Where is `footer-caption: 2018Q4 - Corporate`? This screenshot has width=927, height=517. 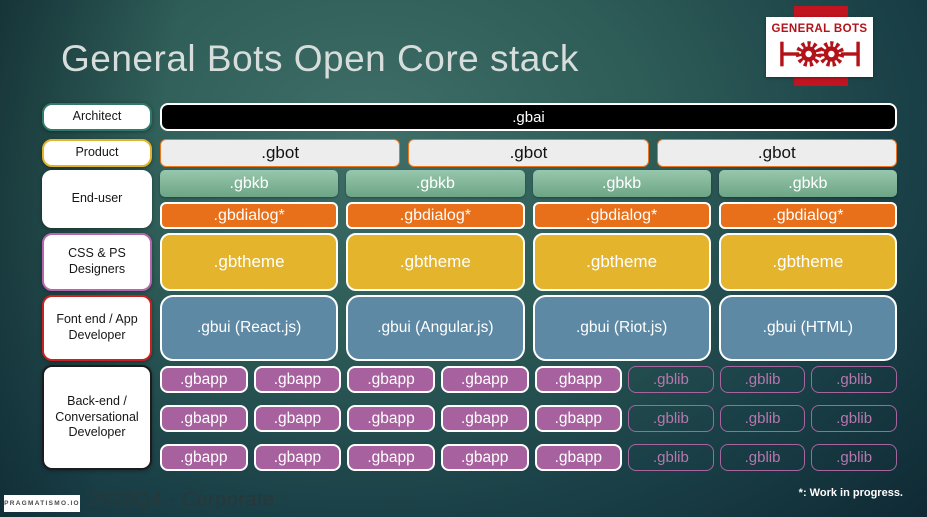
footer-caption: 2018Q4 - Corporate is located at coordinates (181, 500).